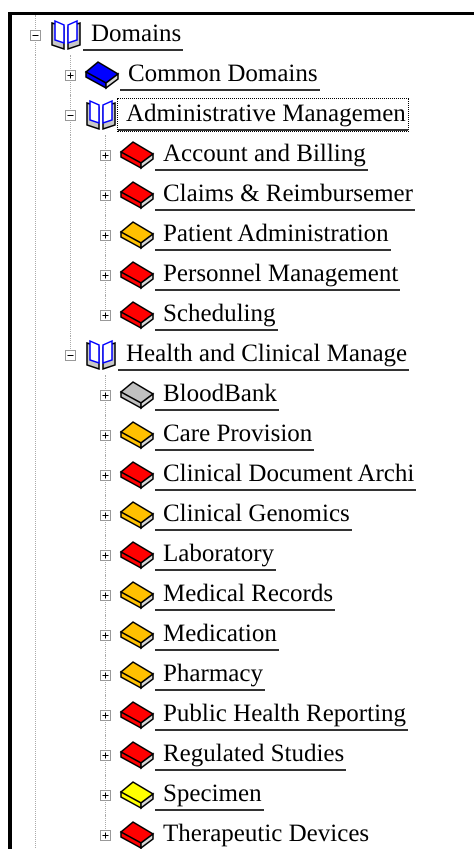 The width and height of the screenshot is (474, 849). Describe the element at coordinates (285, 195) in the screenshot. I see `tree-item: Claims & Reimbursemer` at that location.